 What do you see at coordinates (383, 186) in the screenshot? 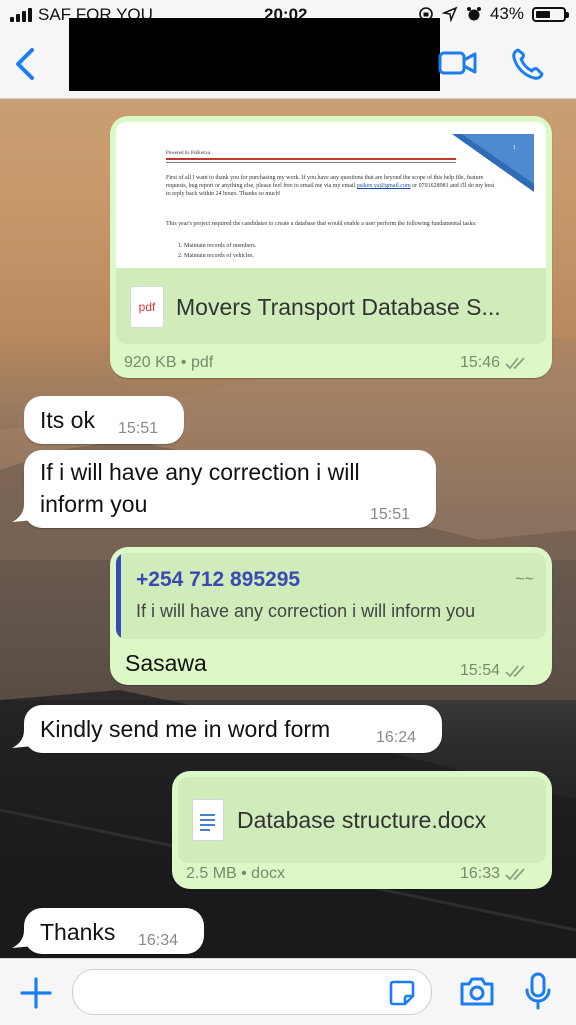
I see `preview-email-link: psiken ya@gmail.com` at bounding box center [383, 186].